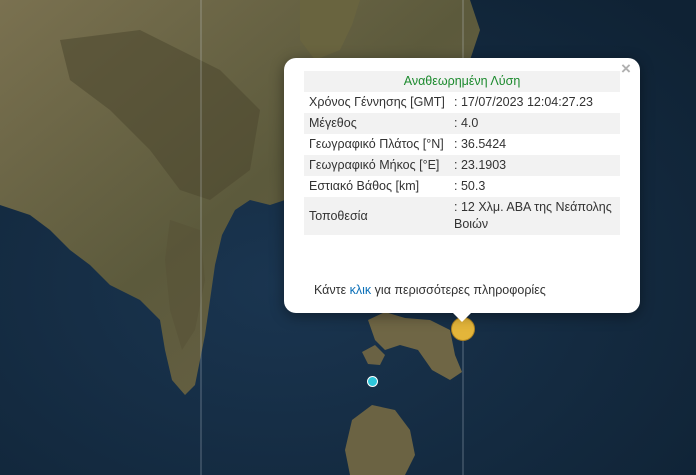 This screenshot has width=696, height=475. What do you see at coordinates (372, 381) in the screenshot?
I see `earthquake-marker-small` at bounding box center [372, 381].